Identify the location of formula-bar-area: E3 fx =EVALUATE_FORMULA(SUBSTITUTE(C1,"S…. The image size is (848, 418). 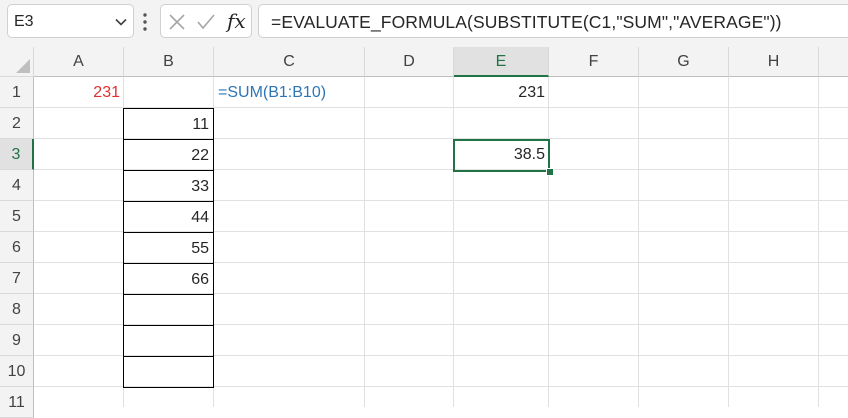
(424, 23).